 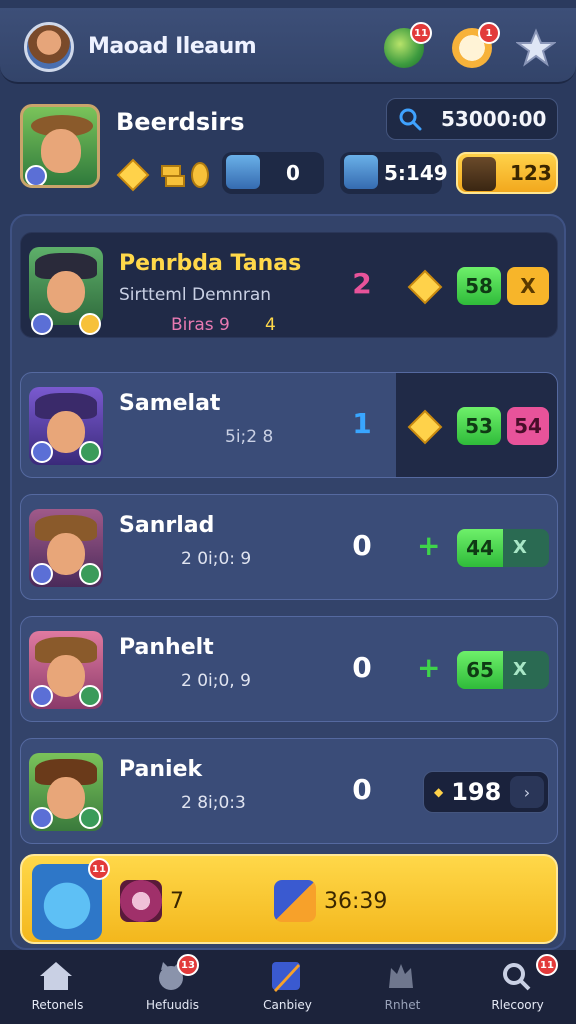 What do you see at coordinates (479, 426) in the screenshot?
I see `score-pill: 53` at bounding box center [479, 426].